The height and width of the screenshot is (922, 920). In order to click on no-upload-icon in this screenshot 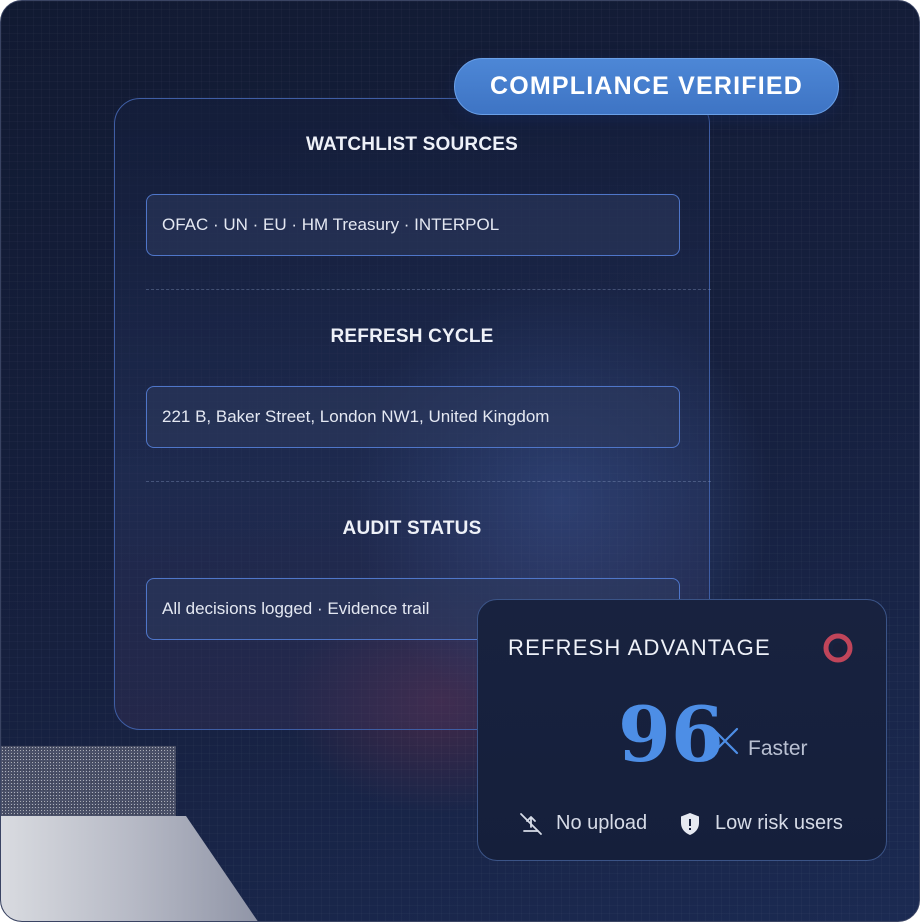, I will do `click(531, 824)`.